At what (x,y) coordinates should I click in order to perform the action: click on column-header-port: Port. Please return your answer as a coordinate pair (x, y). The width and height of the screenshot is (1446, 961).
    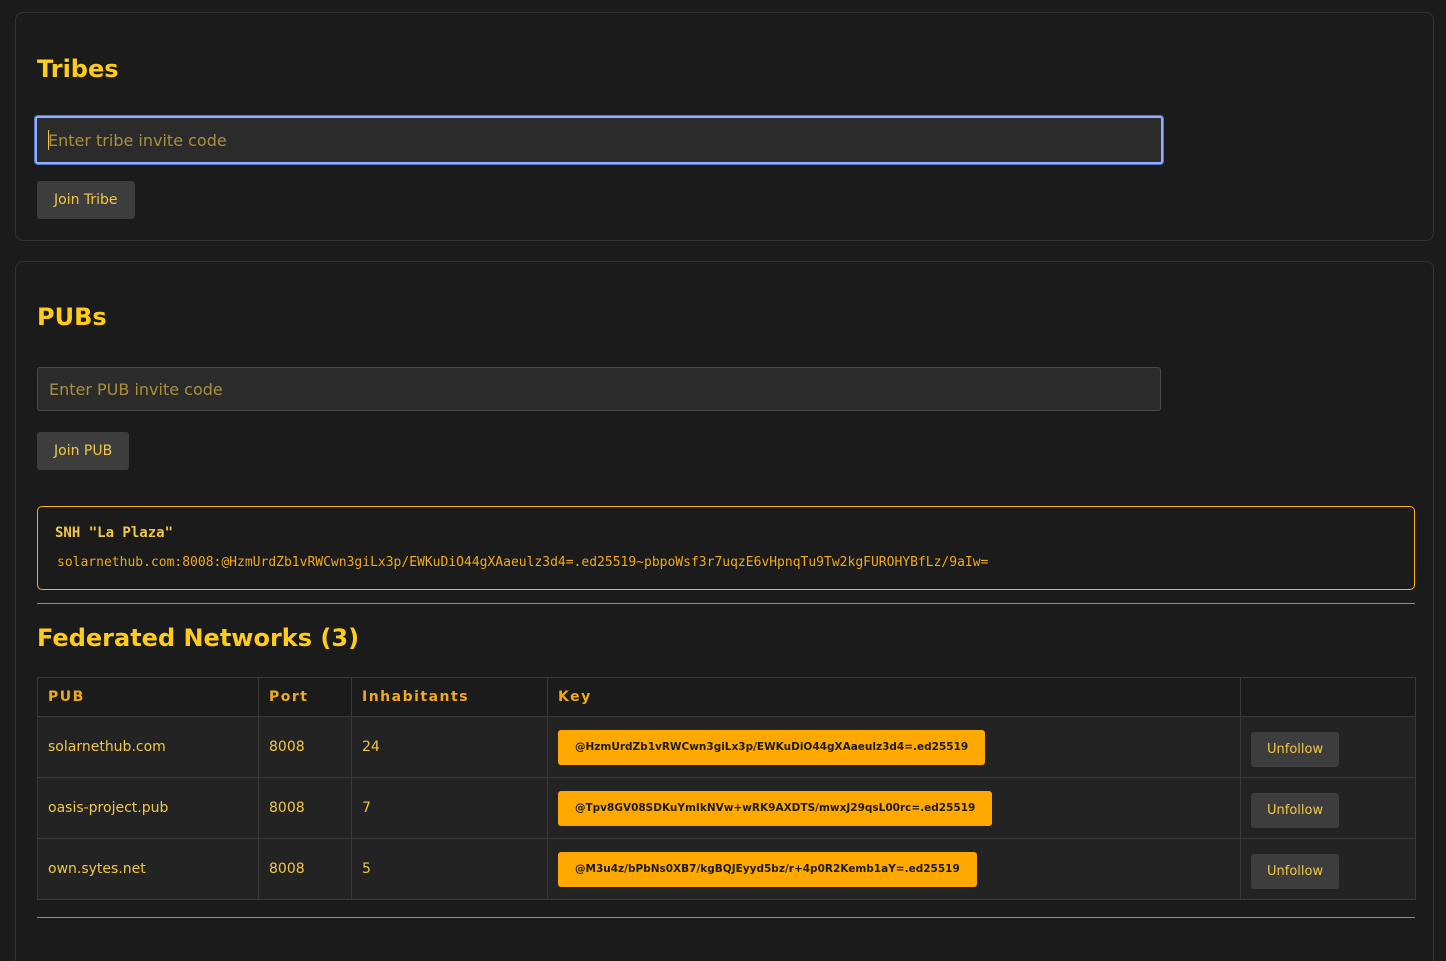
    Looking at the image, I should click on (305, 697).